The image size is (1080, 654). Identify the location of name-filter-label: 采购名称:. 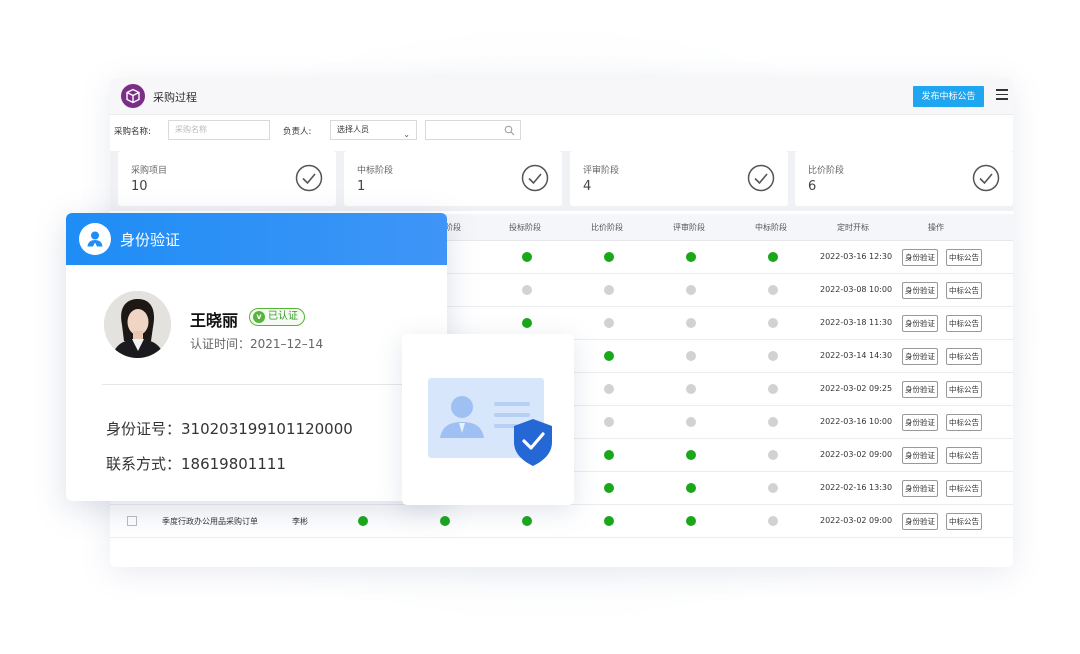
(132, 132).